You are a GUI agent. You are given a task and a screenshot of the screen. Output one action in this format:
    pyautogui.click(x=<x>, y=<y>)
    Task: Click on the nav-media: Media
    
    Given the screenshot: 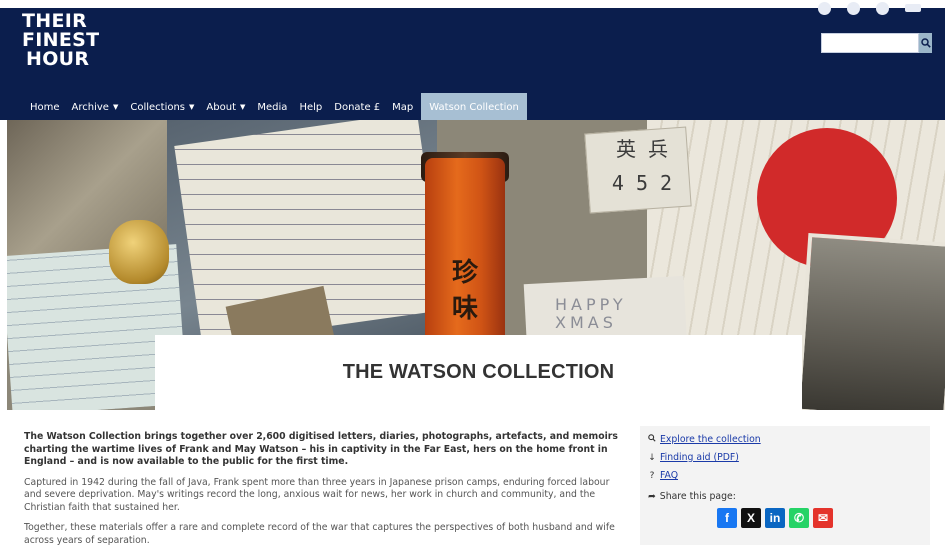 What is the action you would take?
    pyautogui.click(x=272, y=107)
    